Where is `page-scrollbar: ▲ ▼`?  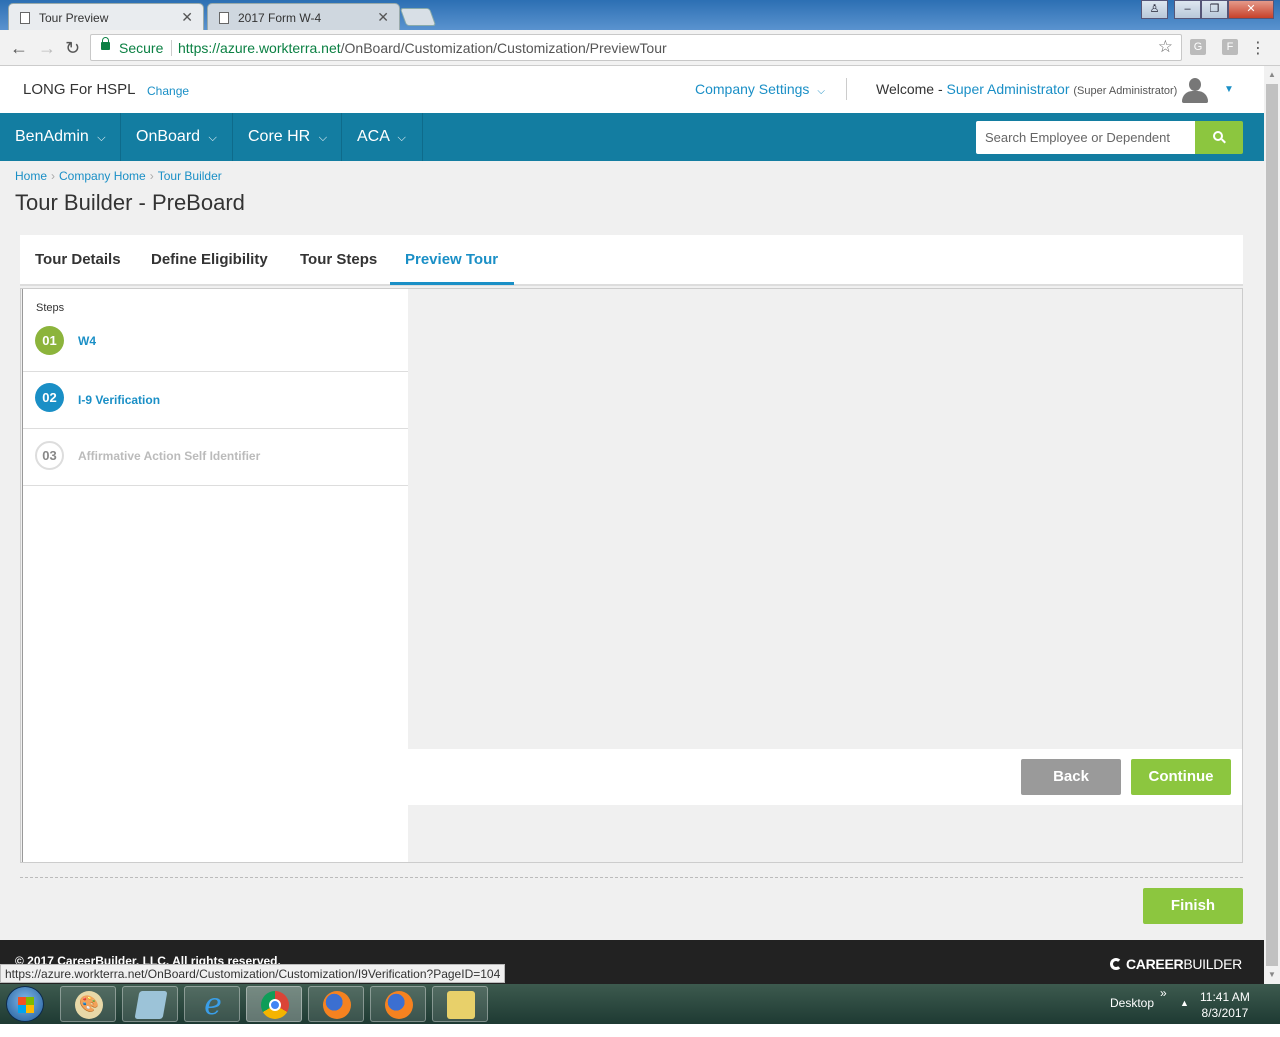
page-scrollbar: ▲ ▼ is located at coordinates (1272, 525).